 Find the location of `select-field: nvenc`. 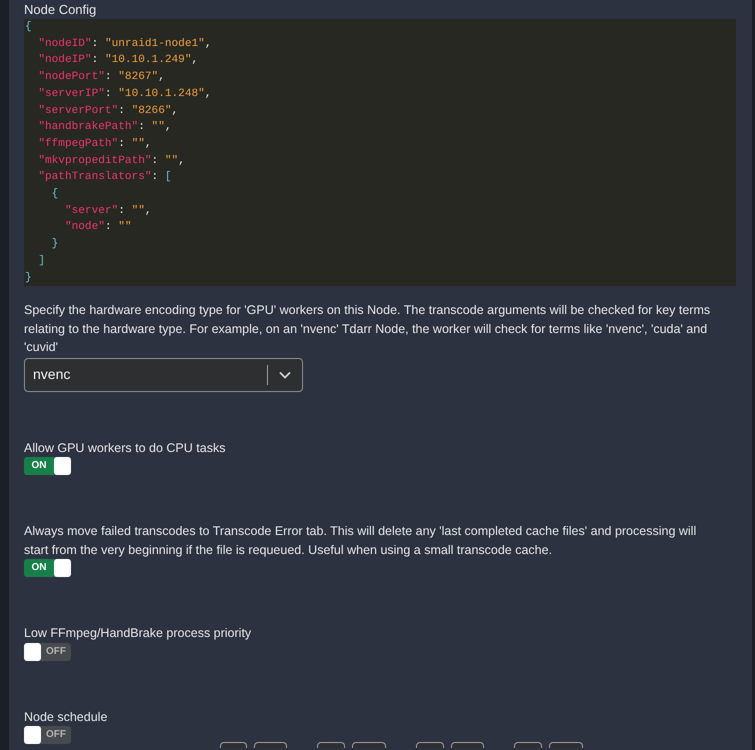

select-field: nvenc is located at coordinates (163, 375).